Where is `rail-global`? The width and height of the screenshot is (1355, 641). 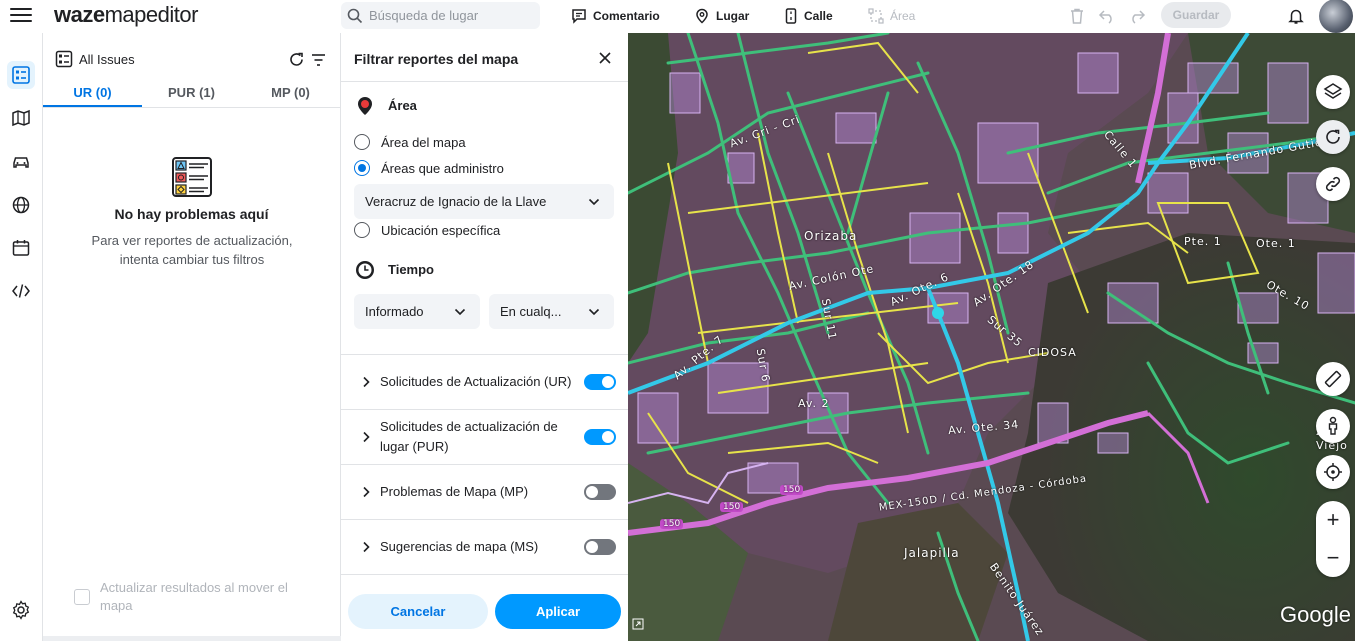
rail-global is located at coordinates (21, 205).